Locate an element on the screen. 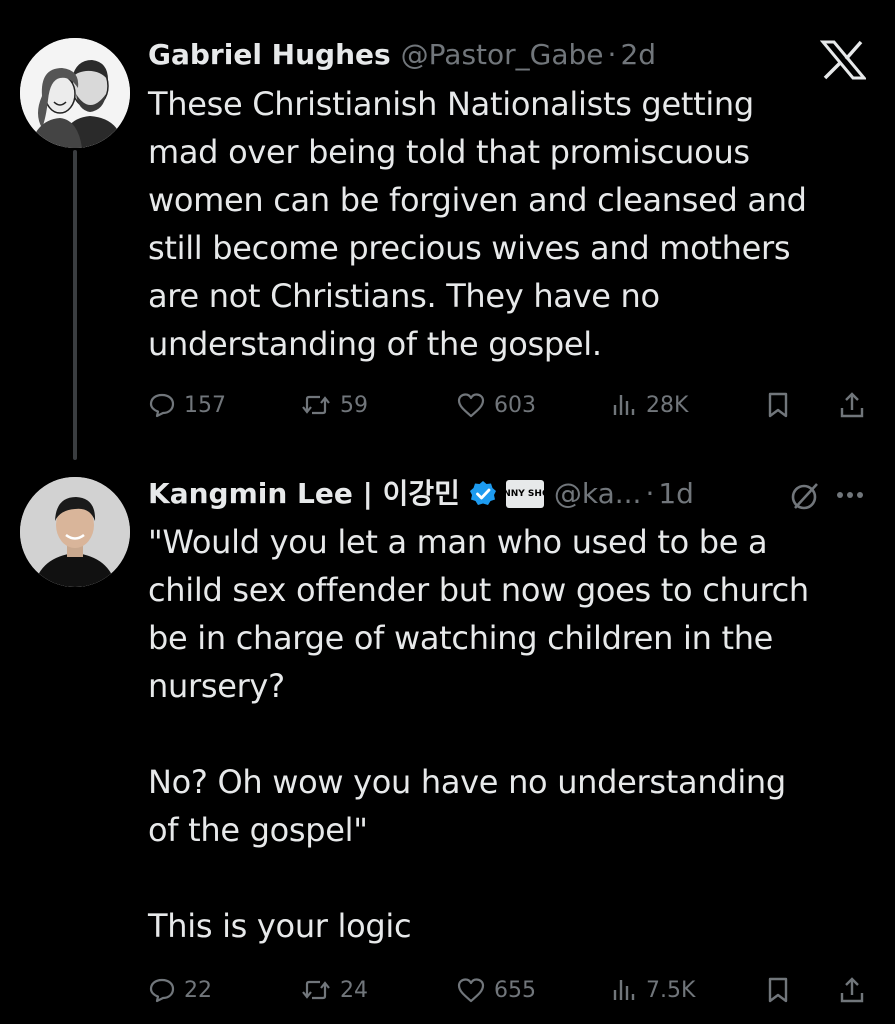 The image size is (895, 1024). author-name: Gabriel Hughes is located at coordinates (269, 55).